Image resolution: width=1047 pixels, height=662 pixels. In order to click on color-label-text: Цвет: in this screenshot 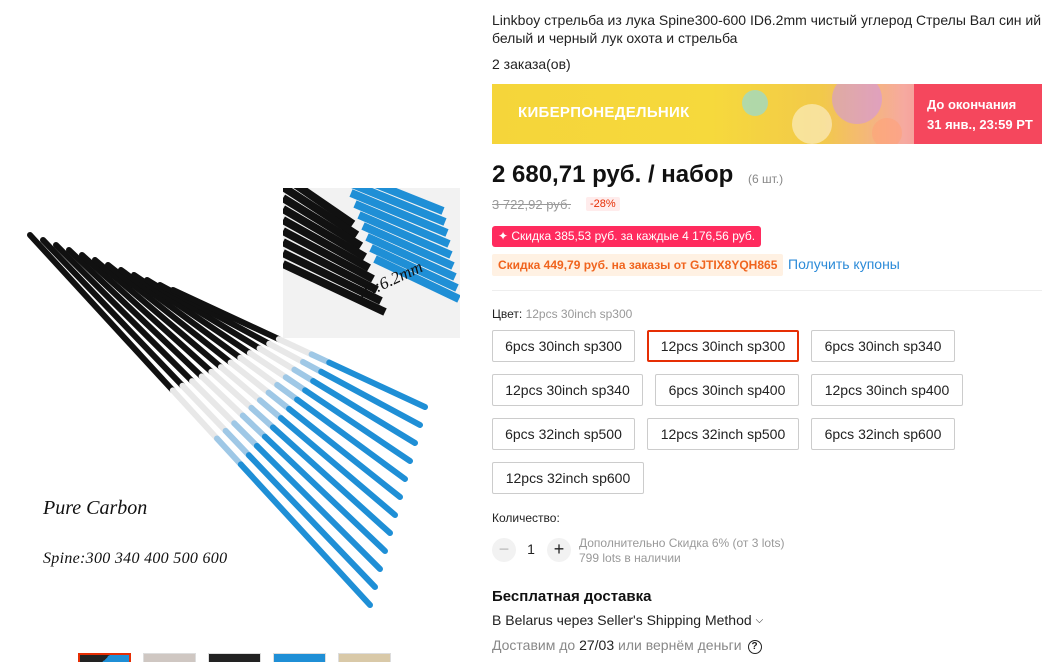, I will do `click(507, 314)`.